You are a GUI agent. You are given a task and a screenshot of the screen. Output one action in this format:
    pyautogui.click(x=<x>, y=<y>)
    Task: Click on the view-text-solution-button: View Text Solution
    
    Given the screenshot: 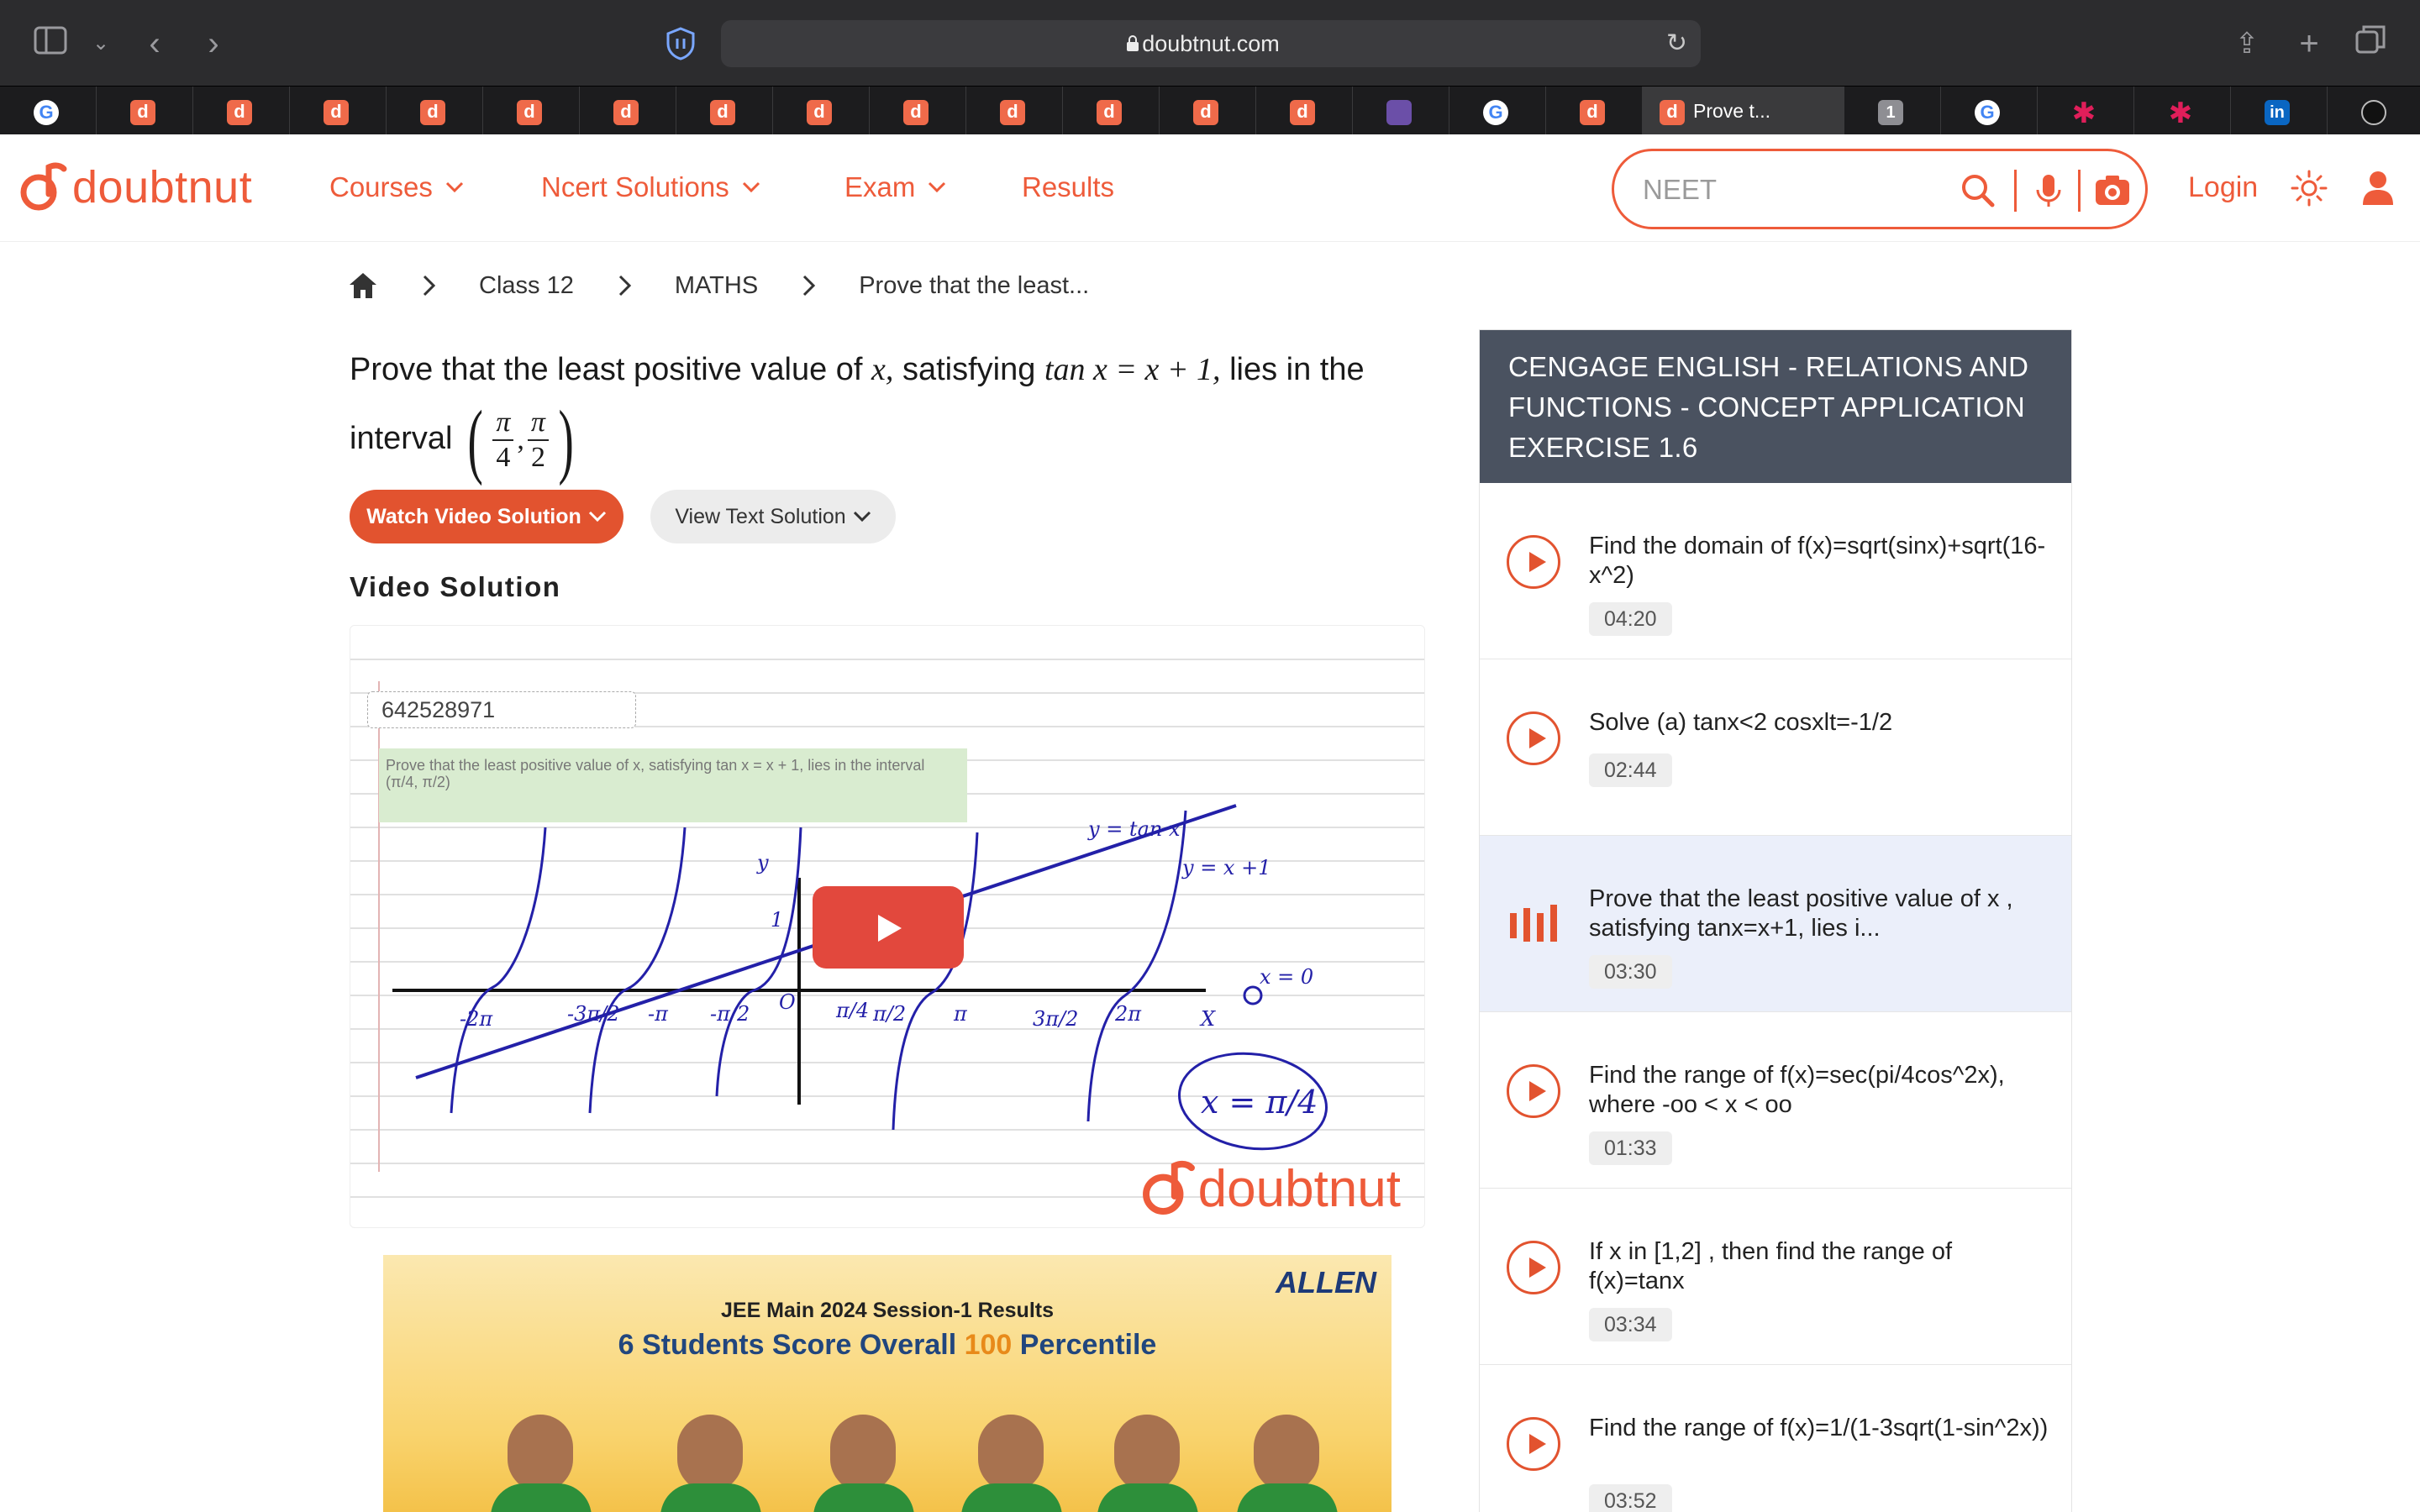 What is the action you would take?
    pyautogui.click(x=773, y=516)
    